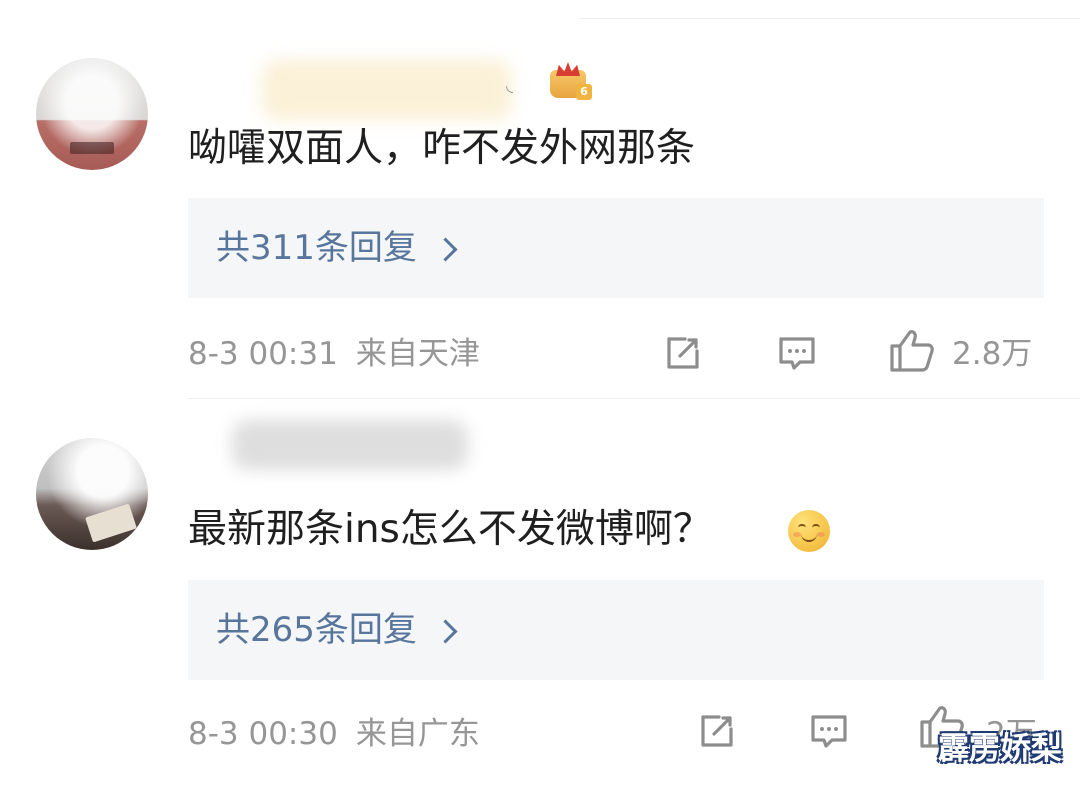 The image size is (1080, 785). I want to click on smile-emoji-icon, so click(809, 531).